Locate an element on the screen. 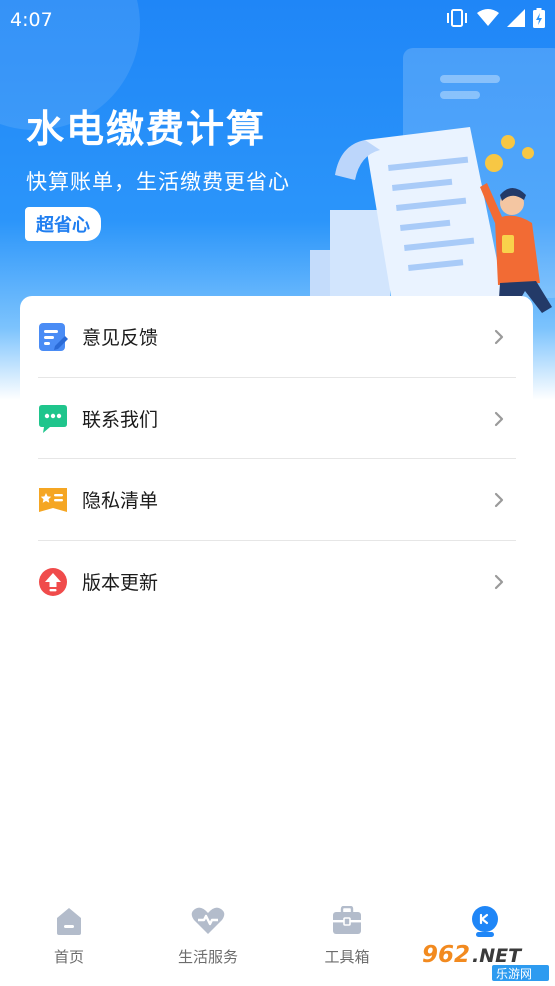 Image resolution: width=555 pixels, height=986 pixels. life-service-icon is located at coordinates (208, 921).